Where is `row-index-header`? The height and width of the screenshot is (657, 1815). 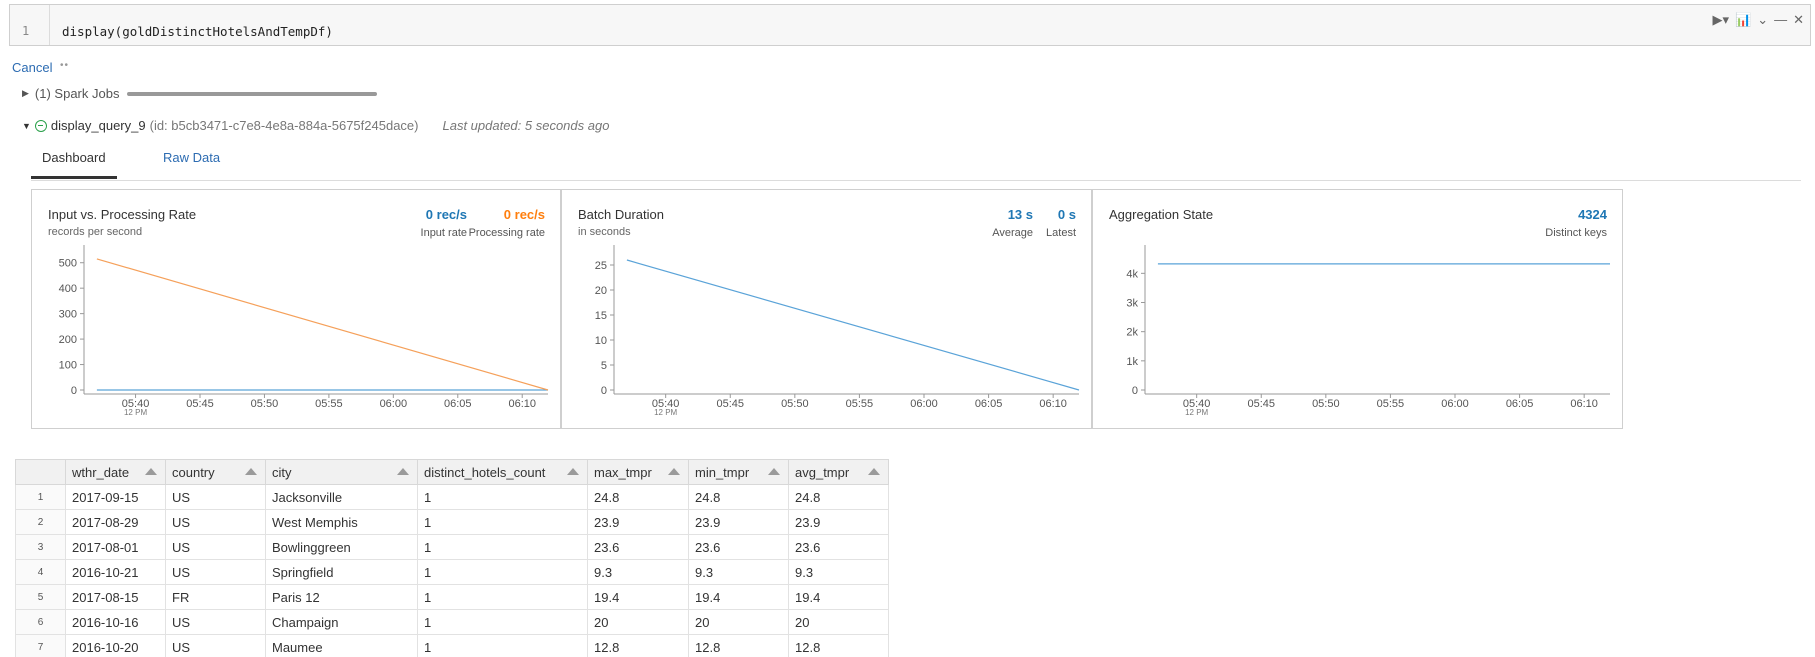 row-index-header is located at coordinates (40, 472).